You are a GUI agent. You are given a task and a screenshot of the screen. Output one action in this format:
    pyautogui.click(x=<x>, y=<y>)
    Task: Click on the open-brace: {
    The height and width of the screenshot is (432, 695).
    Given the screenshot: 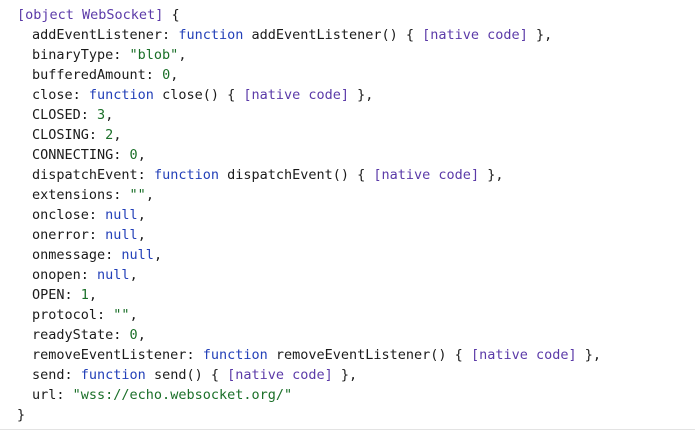 What is the action you would take?
    pyautogui.click(x=171, y=15)
    